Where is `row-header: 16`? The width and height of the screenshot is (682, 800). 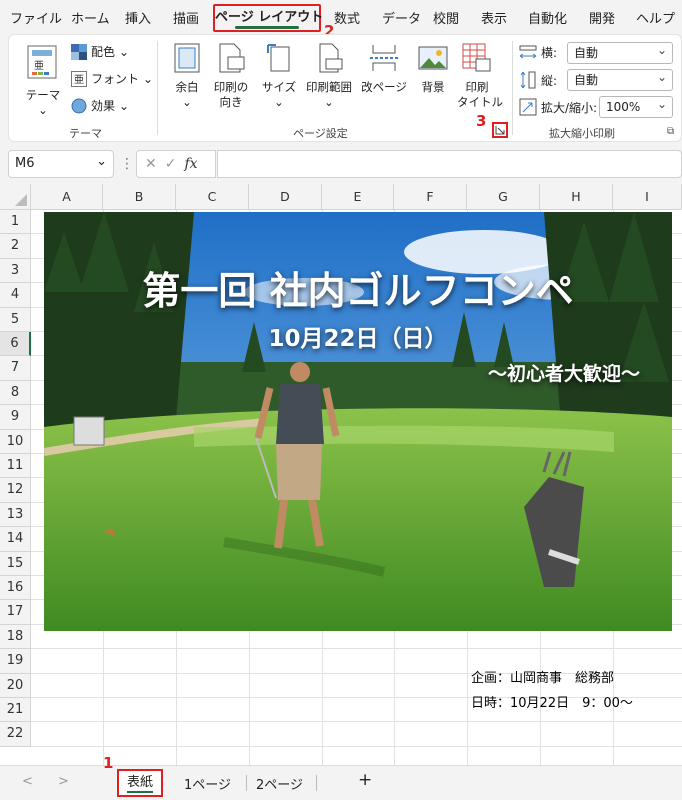 row-header: 16 is located at coordinates (15, 588).